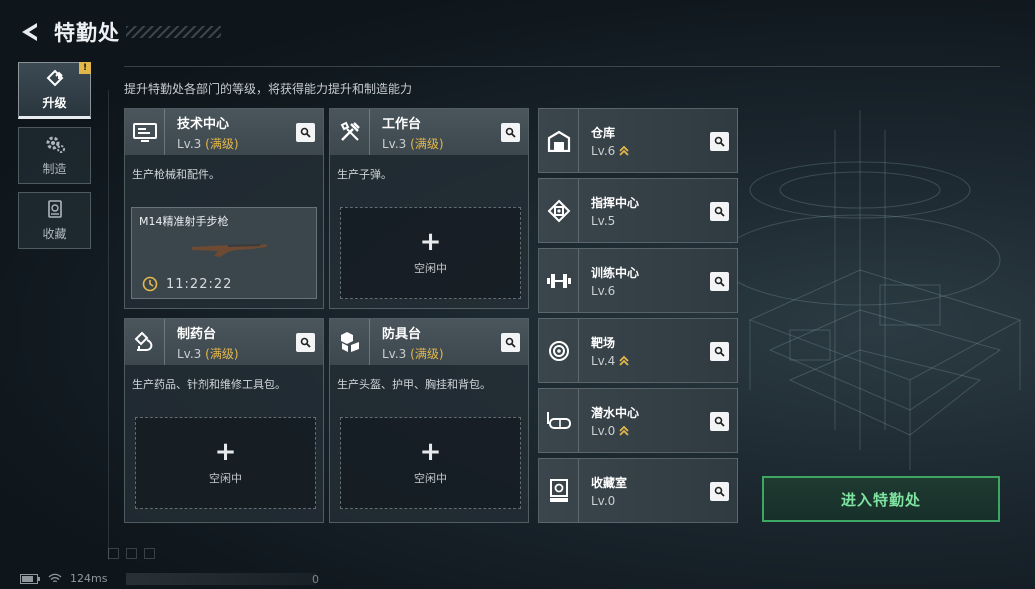 The height and width of the screenshot is (589, 1035). What do you see at coordinates (54, 220) in the screenshot?
I see `sidebar-tab-collection: 收藏` at bounding box center [54, 220].